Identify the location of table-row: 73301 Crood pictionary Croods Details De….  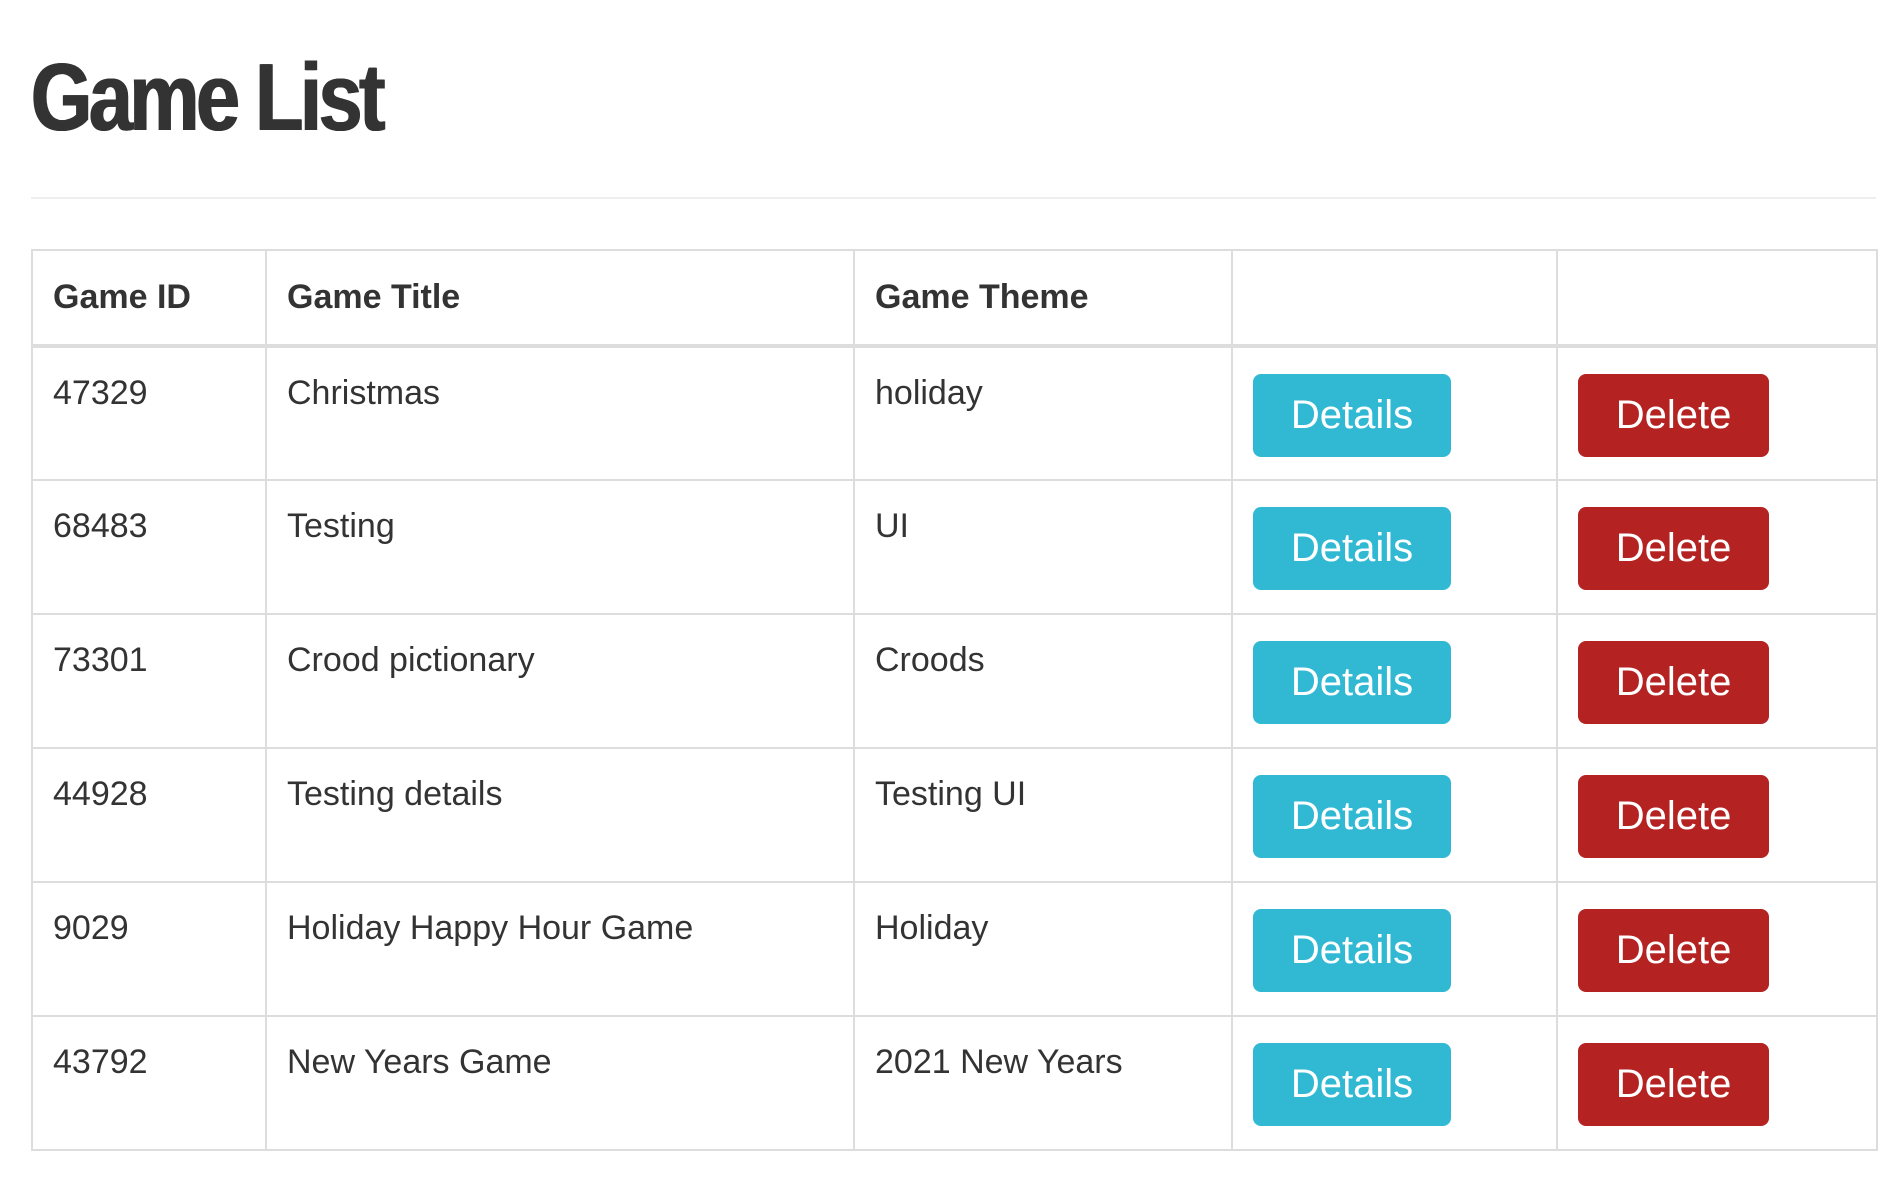
(954, 681).